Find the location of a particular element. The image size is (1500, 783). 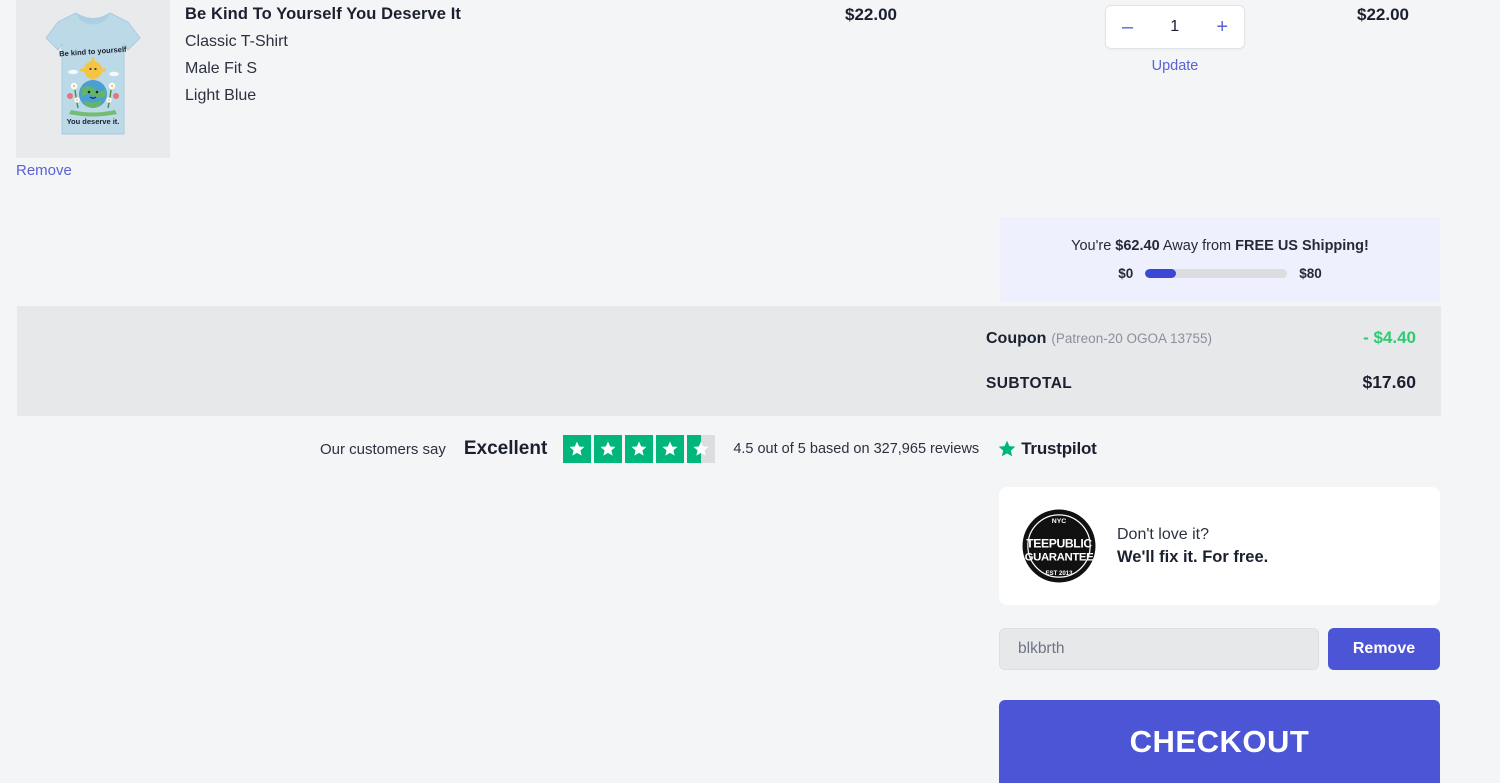

product-thumbnail: Be kind to yourself You deserve it. is located at coordinates (93, 79).